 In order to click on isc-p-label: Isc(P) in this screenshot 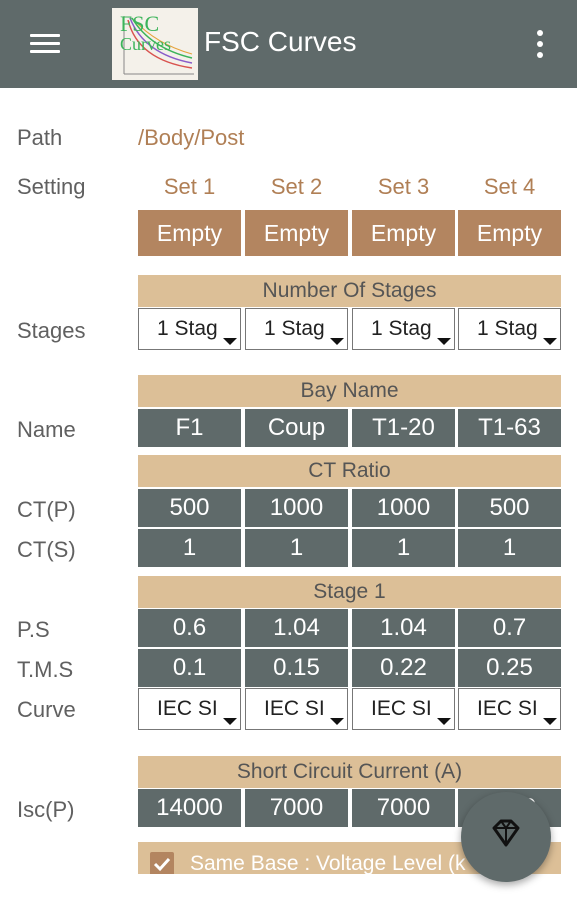, I will do `click(46, 809)`.